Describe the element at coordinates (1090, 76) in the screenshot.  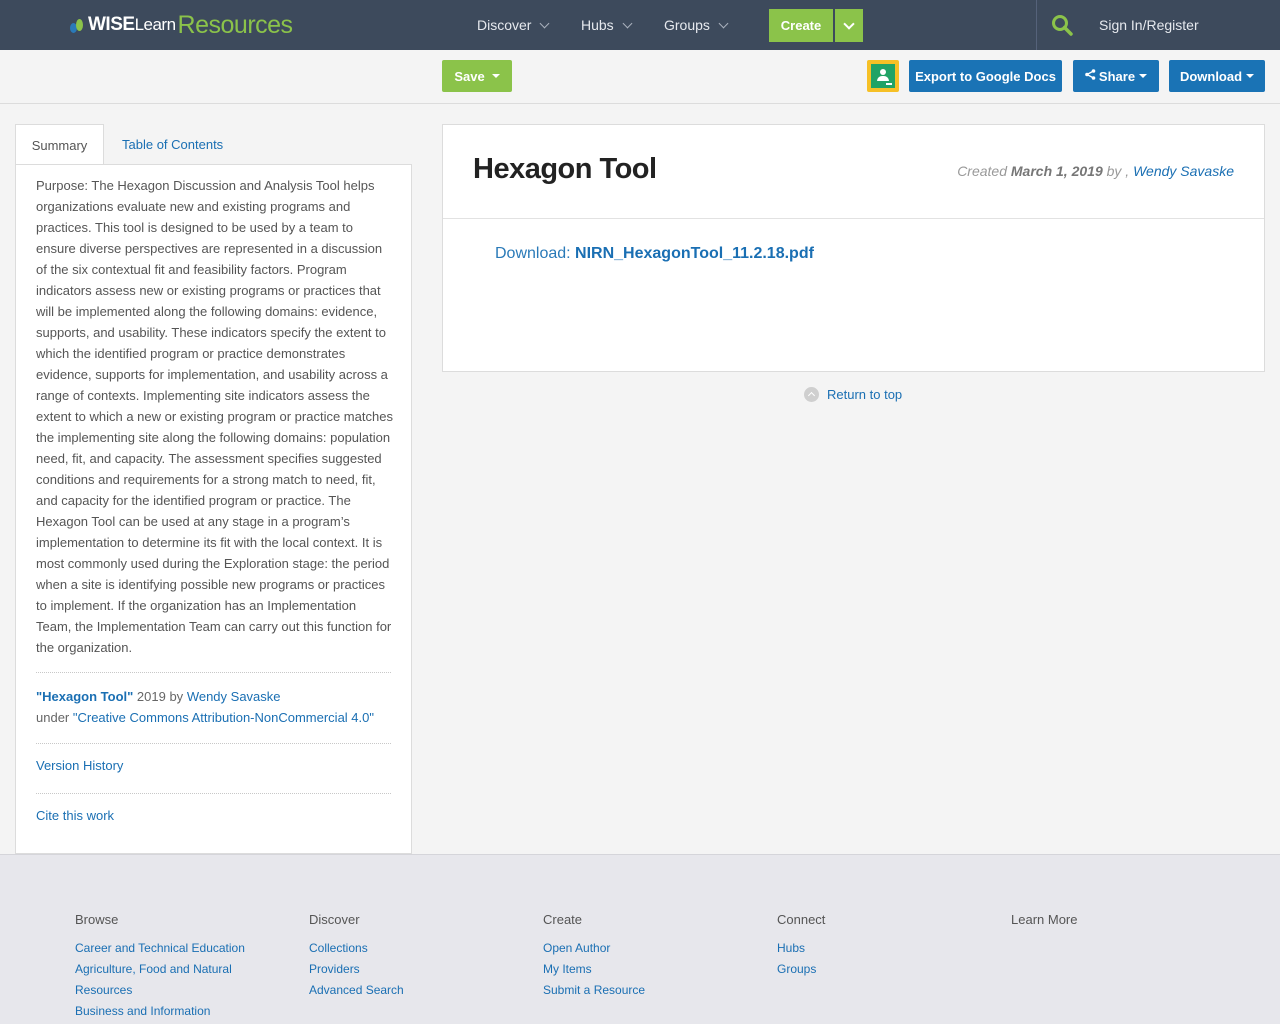
I see `share-icon` at that location.